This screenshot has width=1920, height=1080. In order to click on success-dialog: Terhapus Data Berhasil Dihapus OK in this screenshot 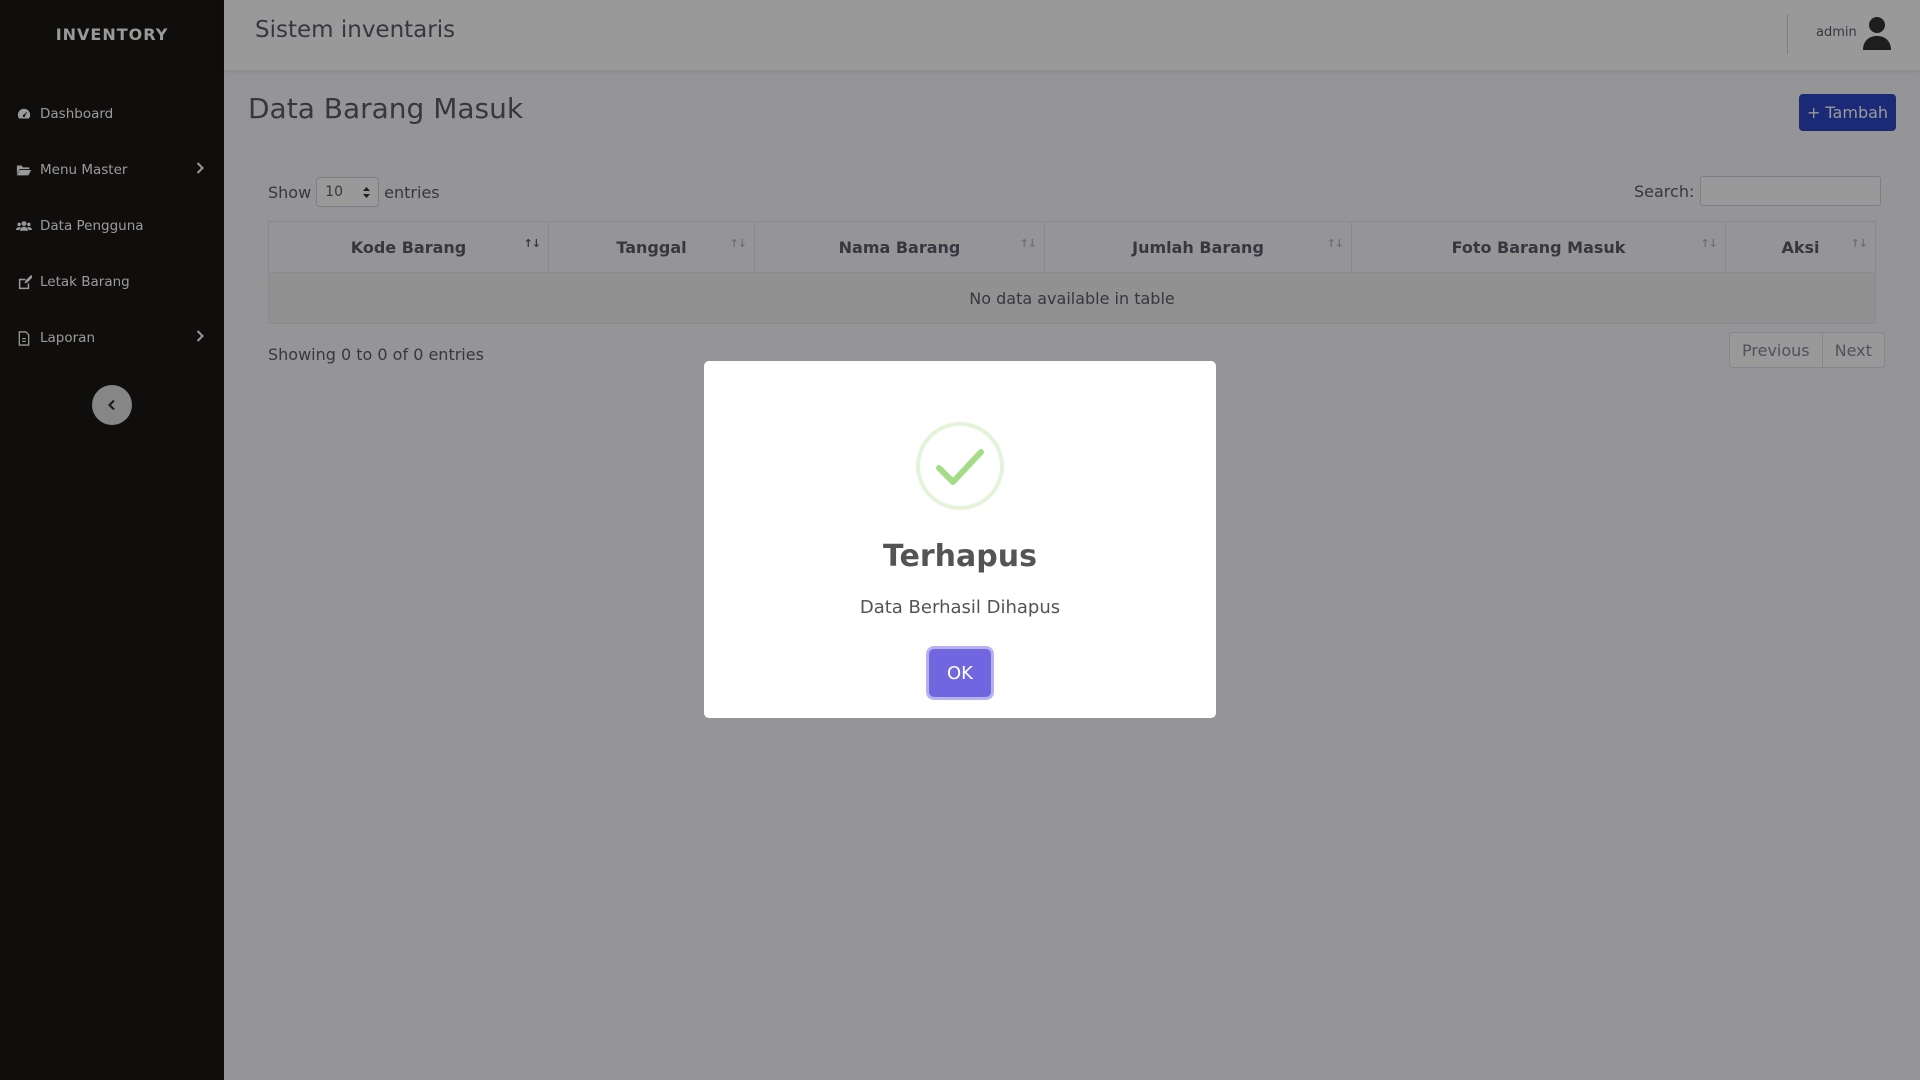, I will do `click(960, 539)`.